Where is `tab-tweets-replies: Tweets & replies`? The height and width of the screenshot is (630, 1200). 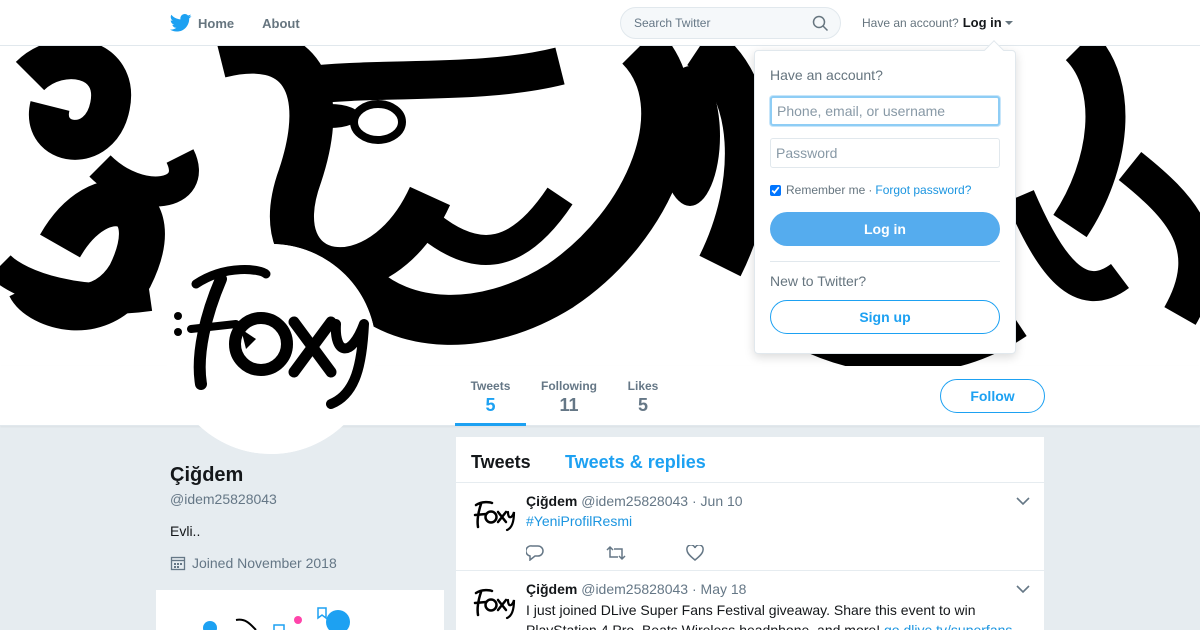
tab-tweets-replies: Tweets & replies is located at coordinates (635, 462).